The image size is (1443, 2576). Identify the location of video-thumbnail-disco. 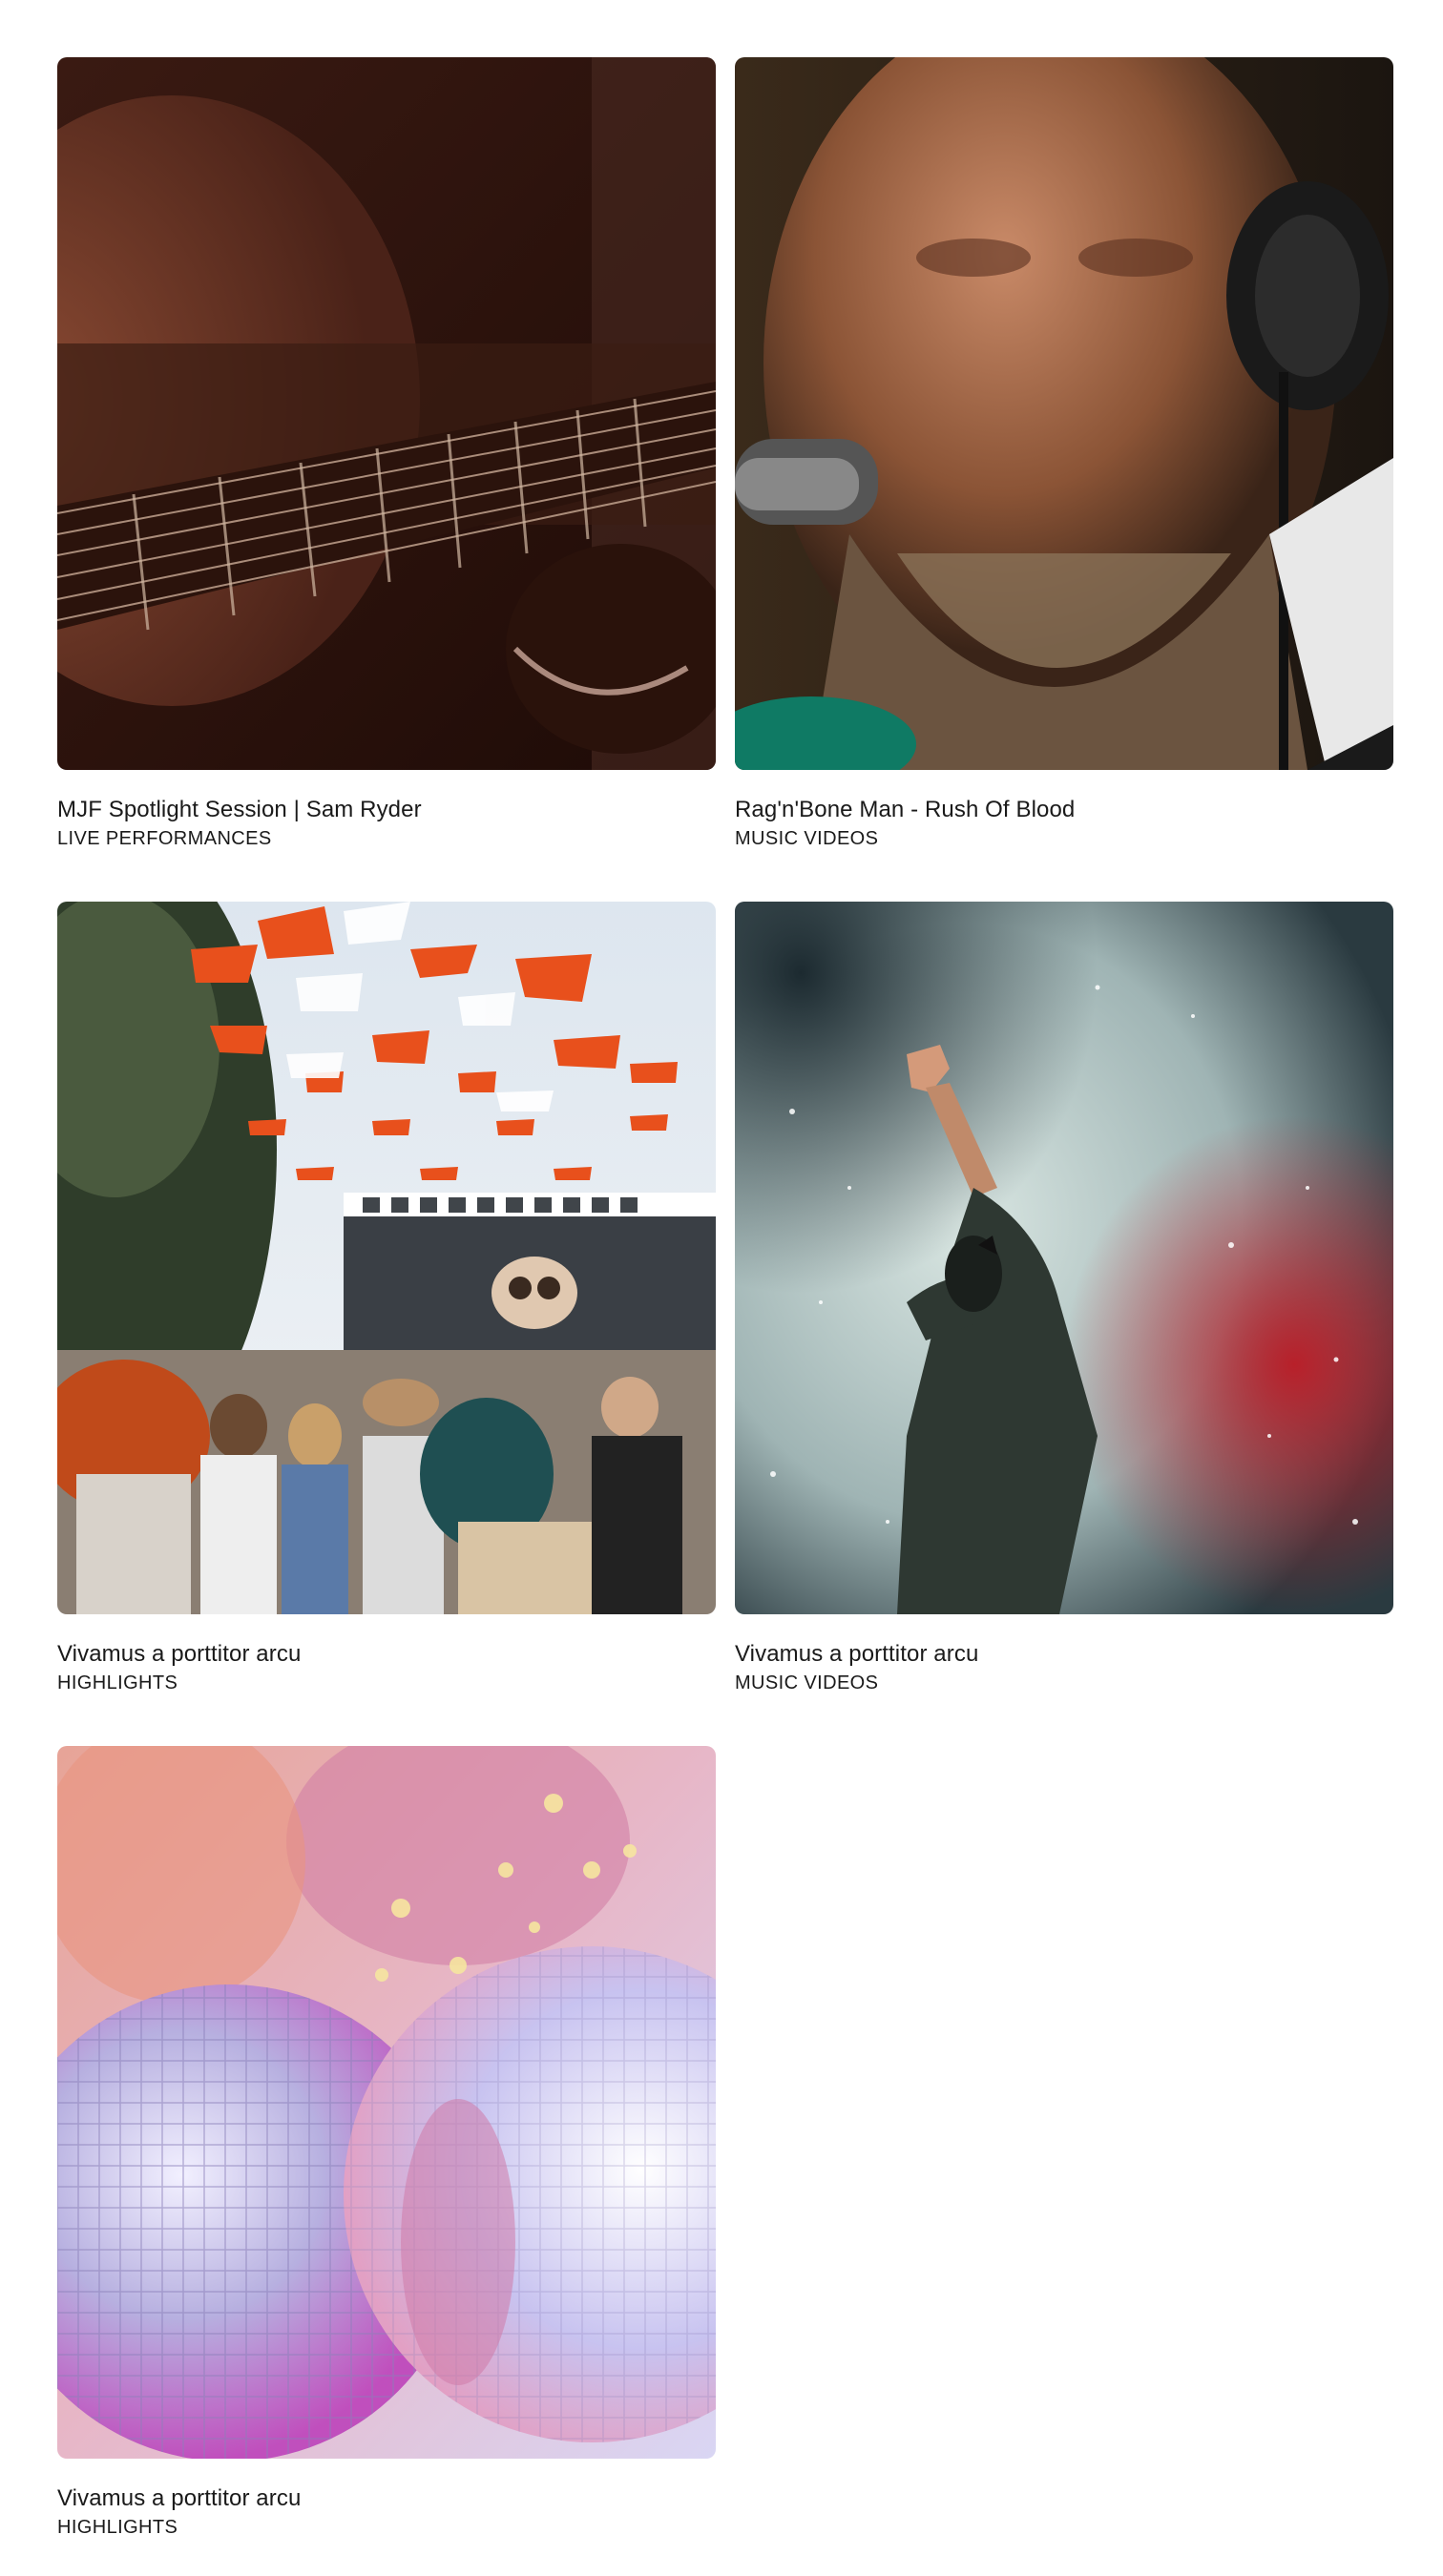
(387, 2102).